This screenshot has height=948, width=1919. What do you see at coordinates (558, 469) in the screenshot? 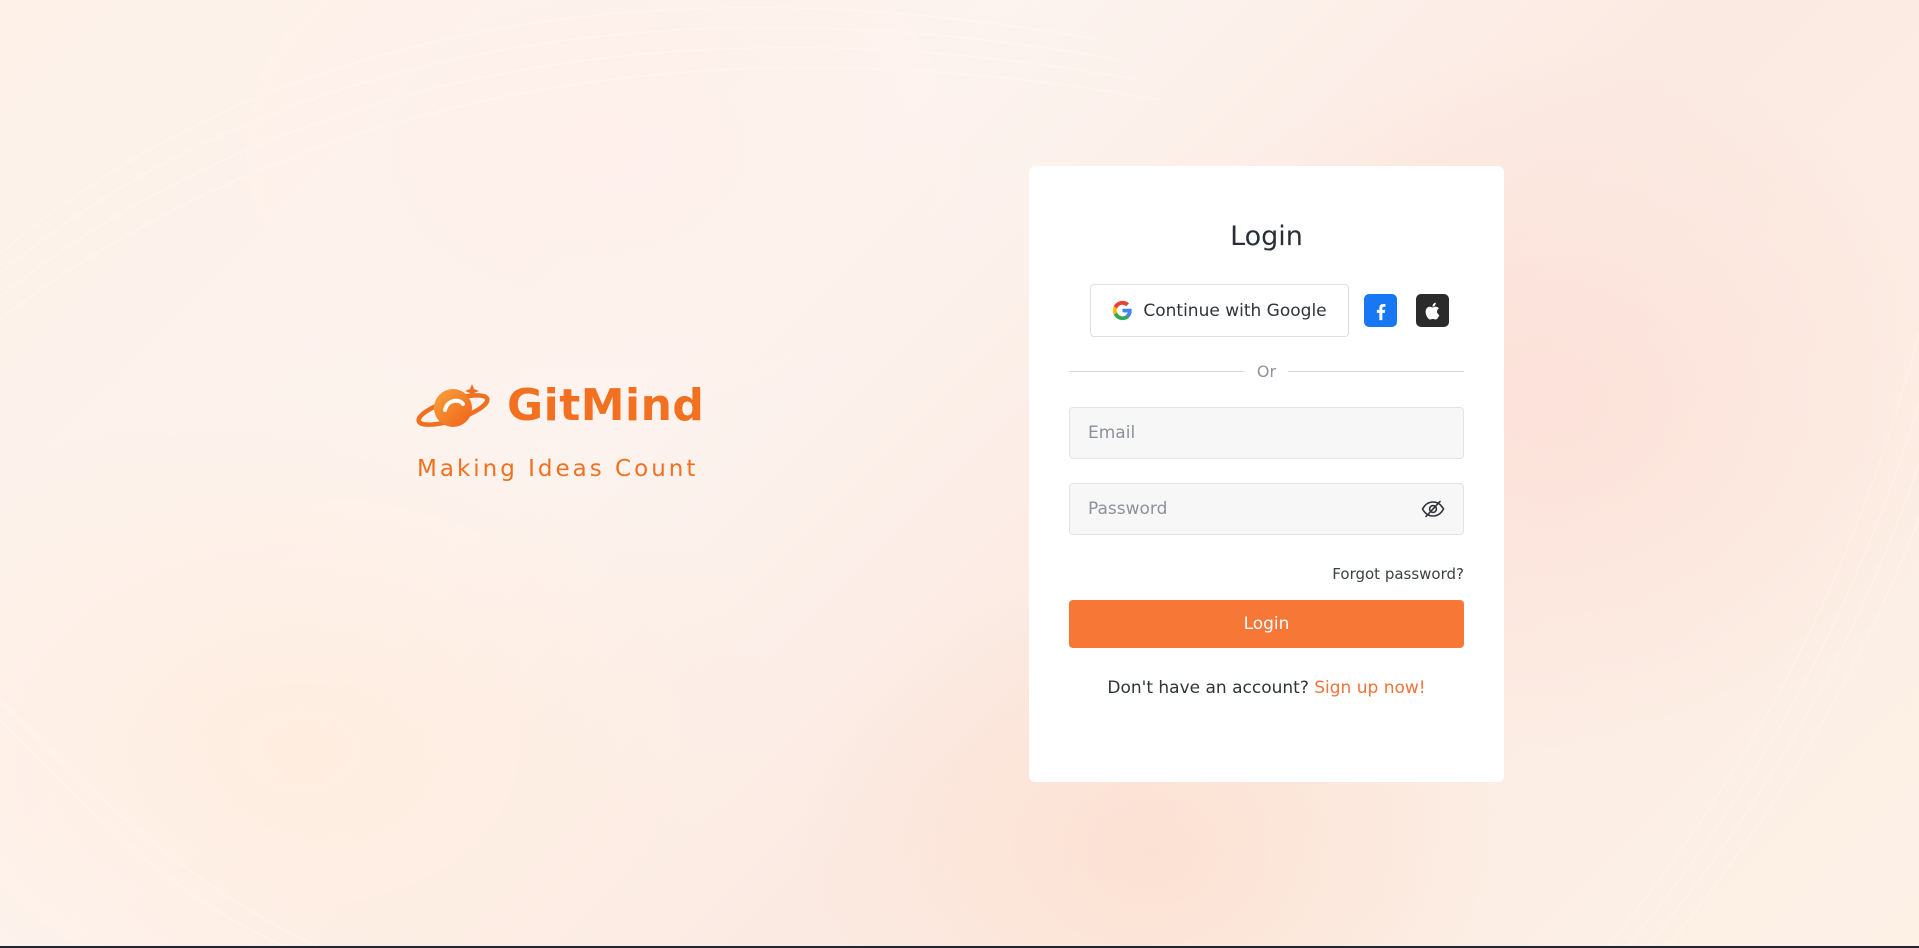
I see `brand-tagline: Making Ideas Count` at bounding box center [558, 469].